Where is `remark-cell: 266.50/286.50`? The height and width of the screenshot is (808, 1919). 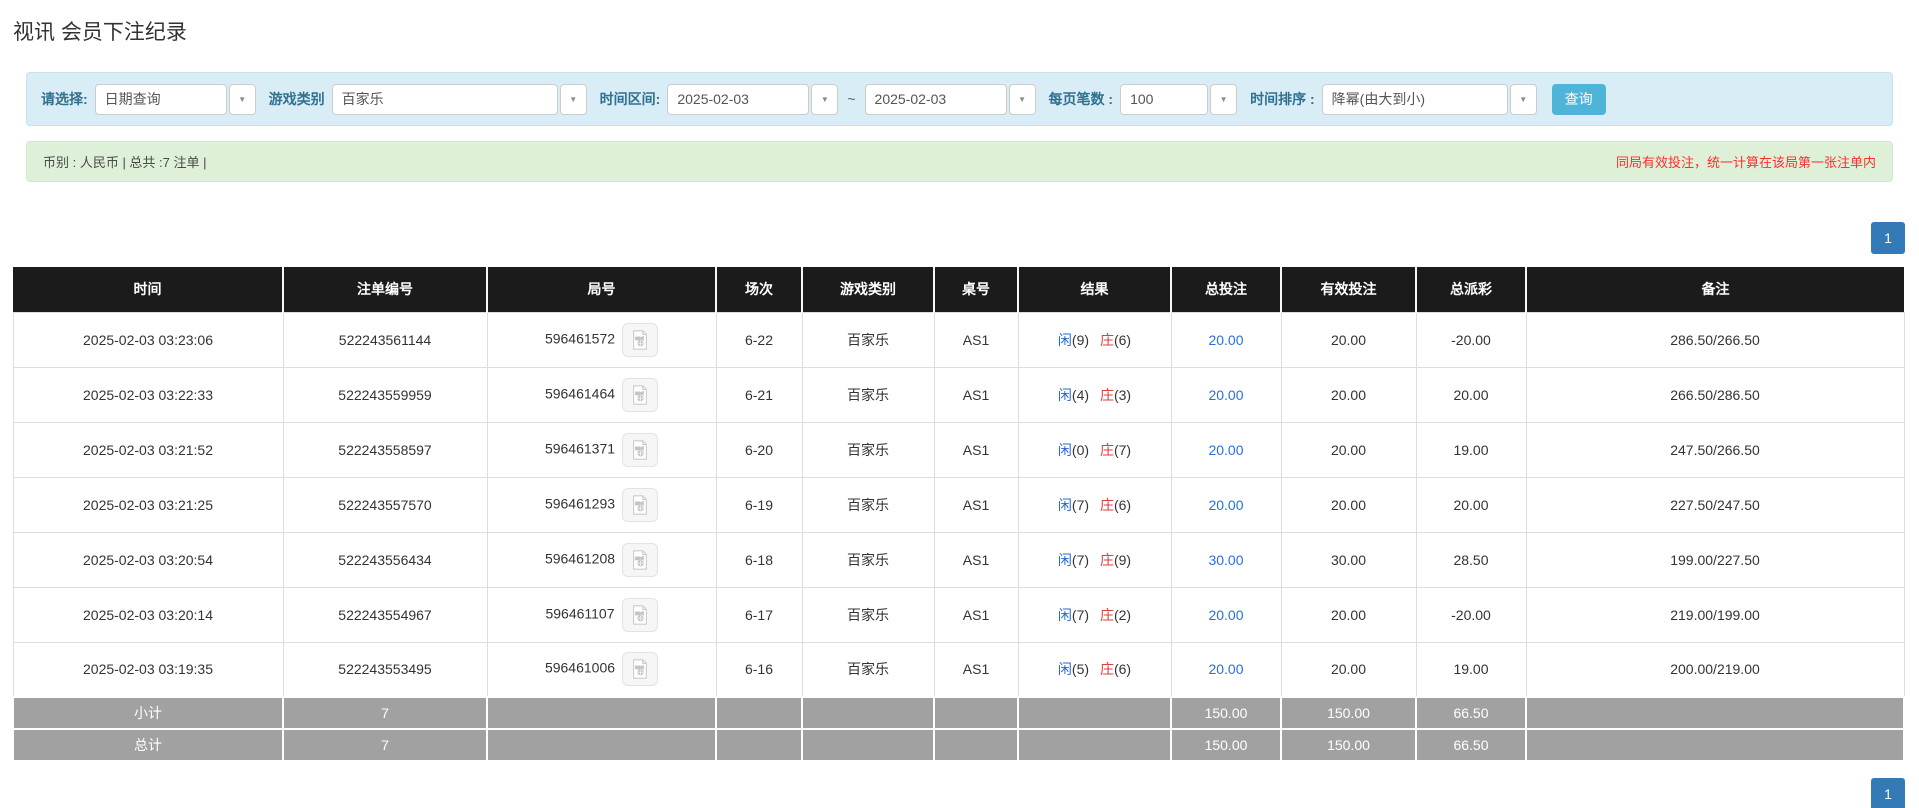 remark-cell: 266.50/286.50 is located at coordinates (1715, 394).